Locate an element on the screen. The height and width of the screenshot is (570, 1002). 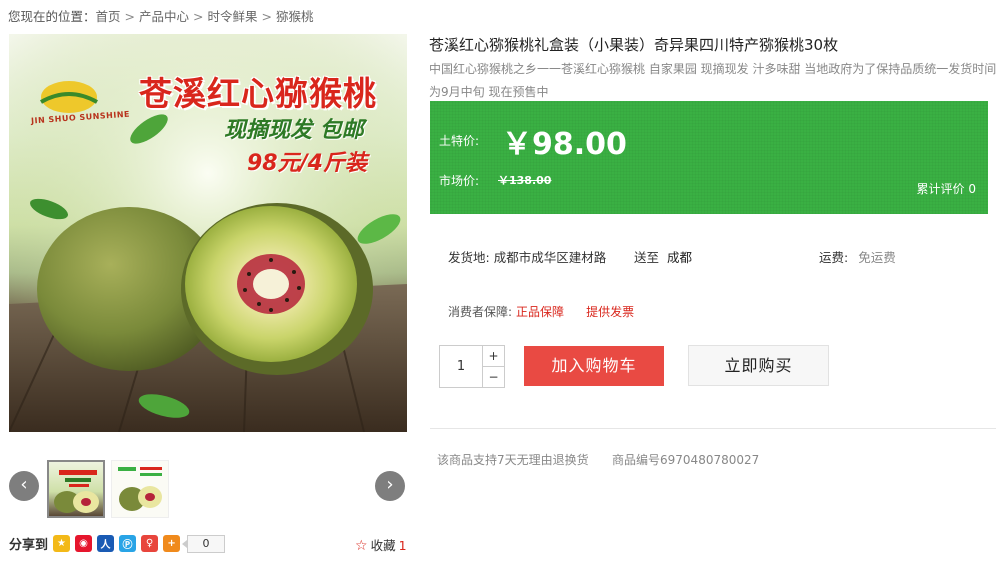
tencent-weibo-icon: ♀ is located at coordinates (150, 543).